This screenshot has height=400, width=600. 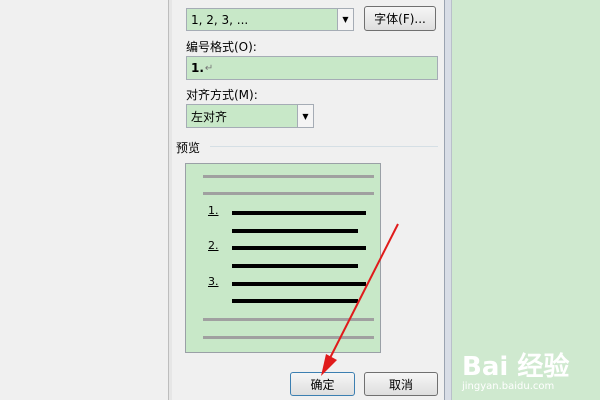 I want to click on baidu-logo: Bai 经验, so click(x=516, y=367).